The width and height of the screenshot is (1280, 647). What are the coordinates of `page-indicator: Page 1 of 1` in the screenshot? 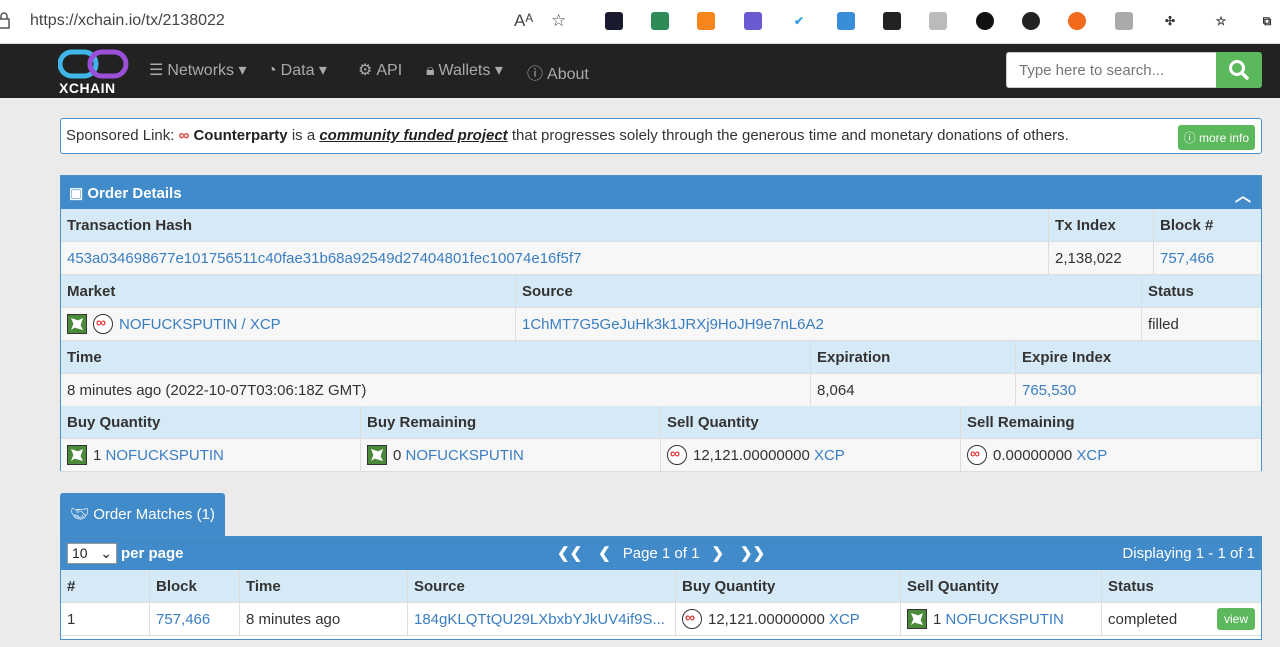 It's located at (661, 553).